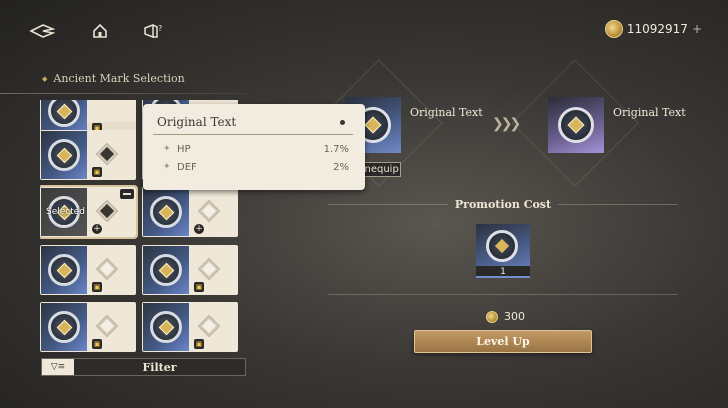 This screenshot has height=408, width=728. What do you see at coordinates (697, 29) in the screenshot?
I see `add-gold-button: +` at bounding box center [697, 29].